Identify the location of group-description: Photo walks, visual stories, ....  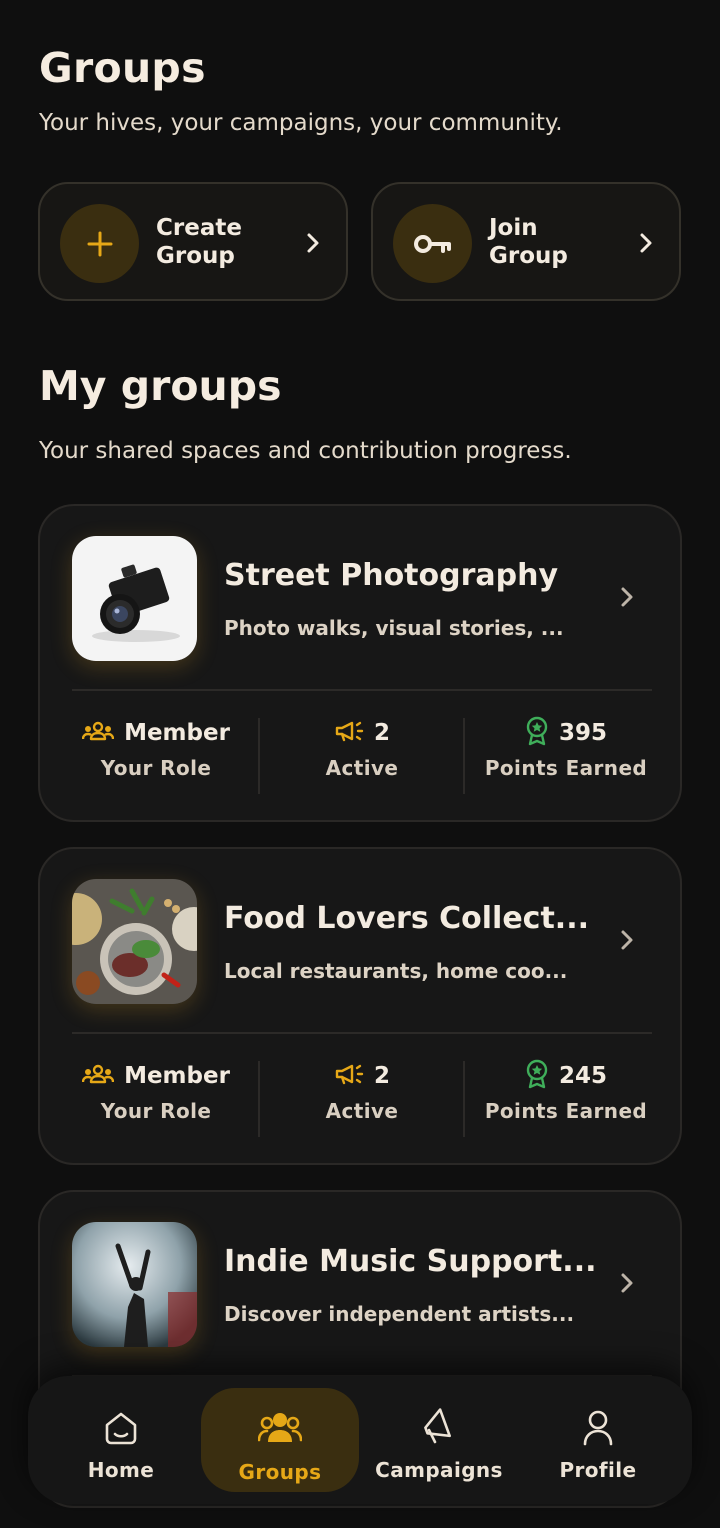
(394, 628).